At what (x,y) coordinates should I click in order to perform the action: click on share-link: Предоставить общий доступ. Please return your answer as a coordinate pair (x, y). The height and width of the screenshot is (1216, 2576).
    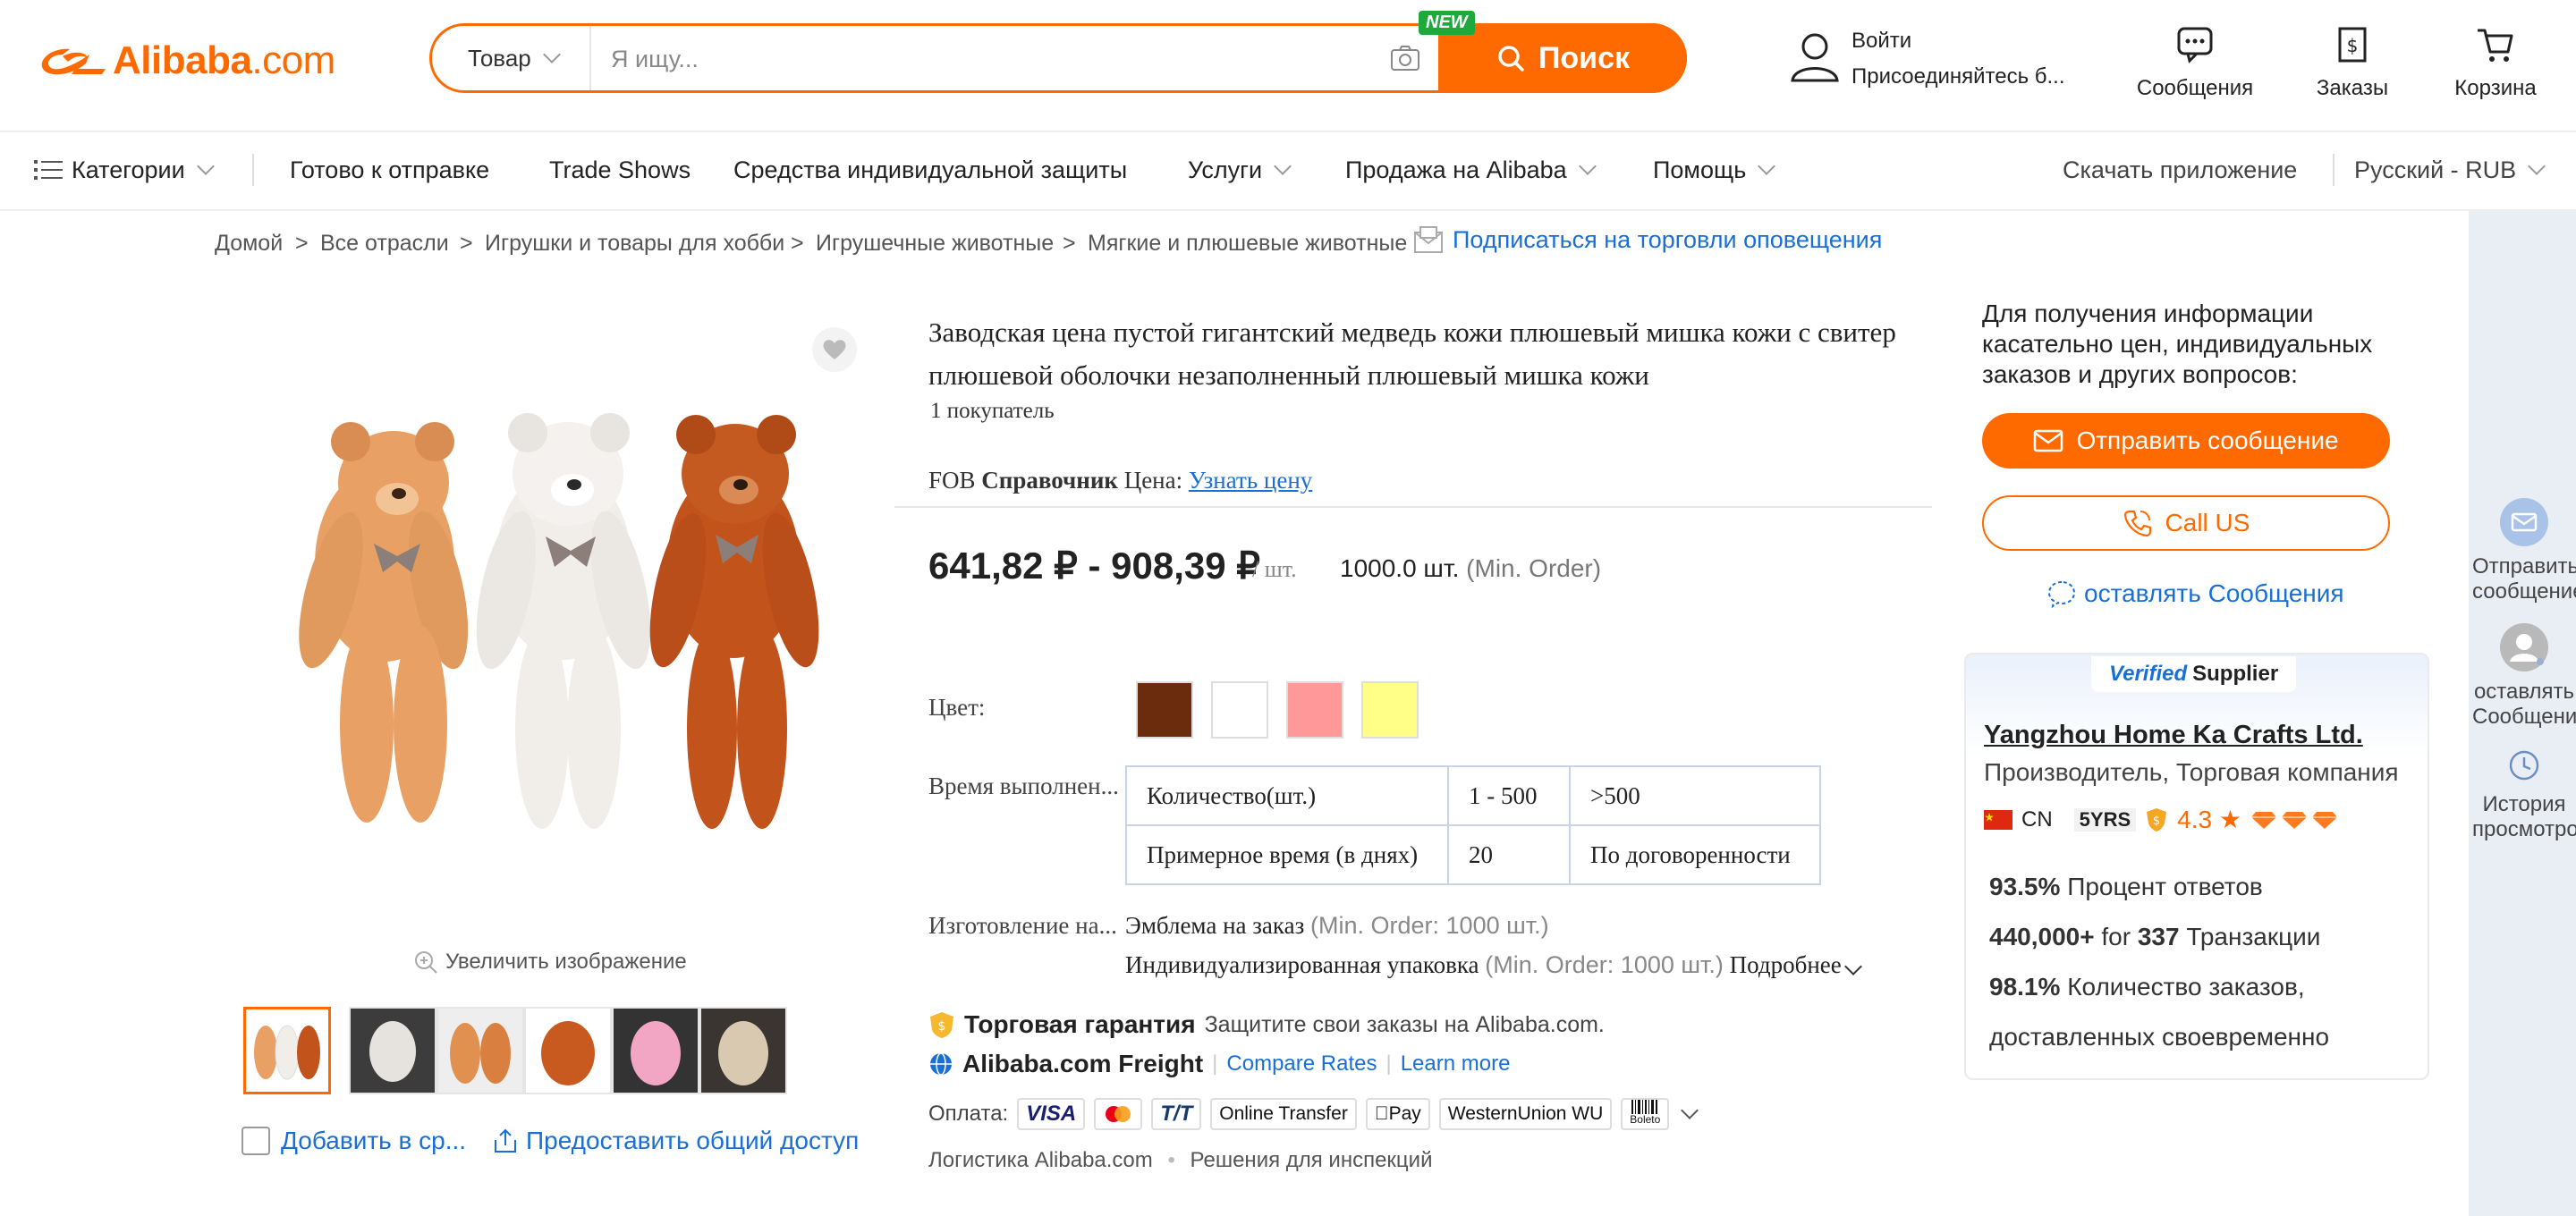
    Looking at the image, I should click on (675, 1141).